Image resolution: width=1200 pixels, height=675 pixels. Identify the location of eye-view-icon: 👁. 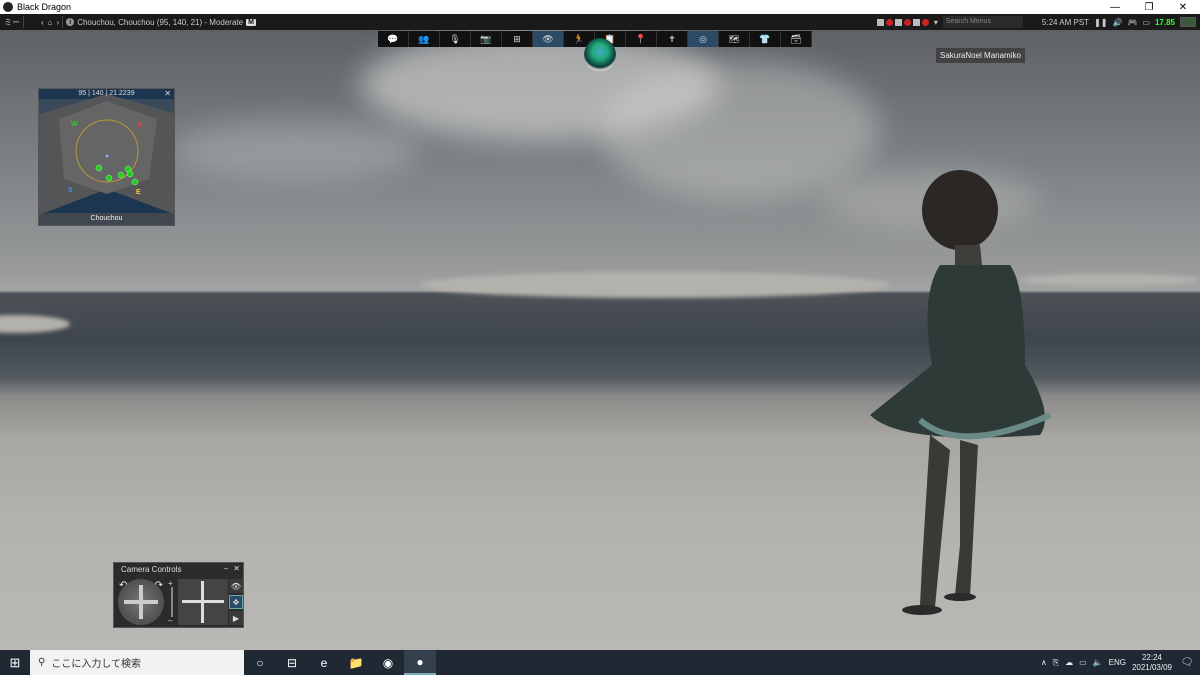
(236, 586).